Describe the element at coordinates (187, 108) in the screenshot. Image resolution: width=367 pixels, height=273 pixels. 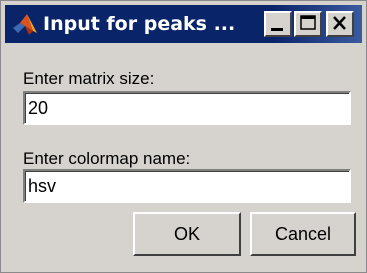
I see `matrix-size-input: 20` at that location.